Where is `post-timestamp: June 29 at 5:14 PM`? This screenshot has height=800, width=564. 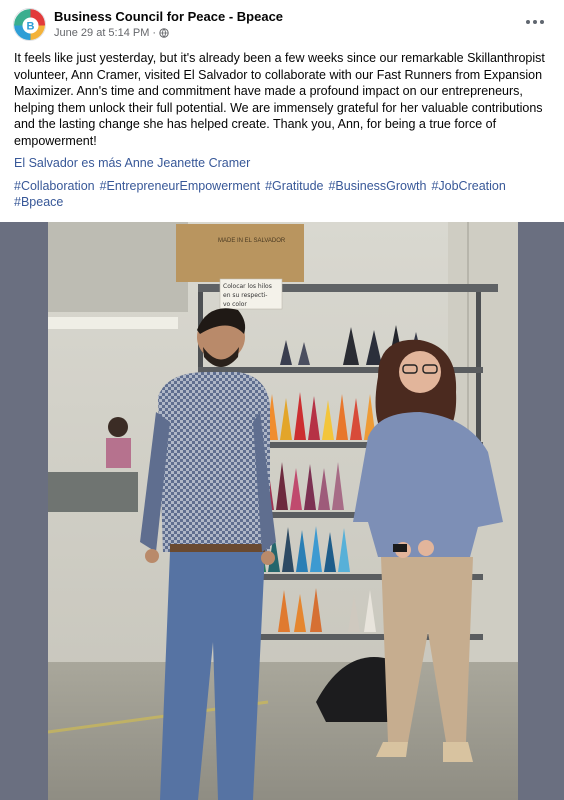
post-timestamp: June 29 at 5:14 PM is located at coordinates (101, 33).